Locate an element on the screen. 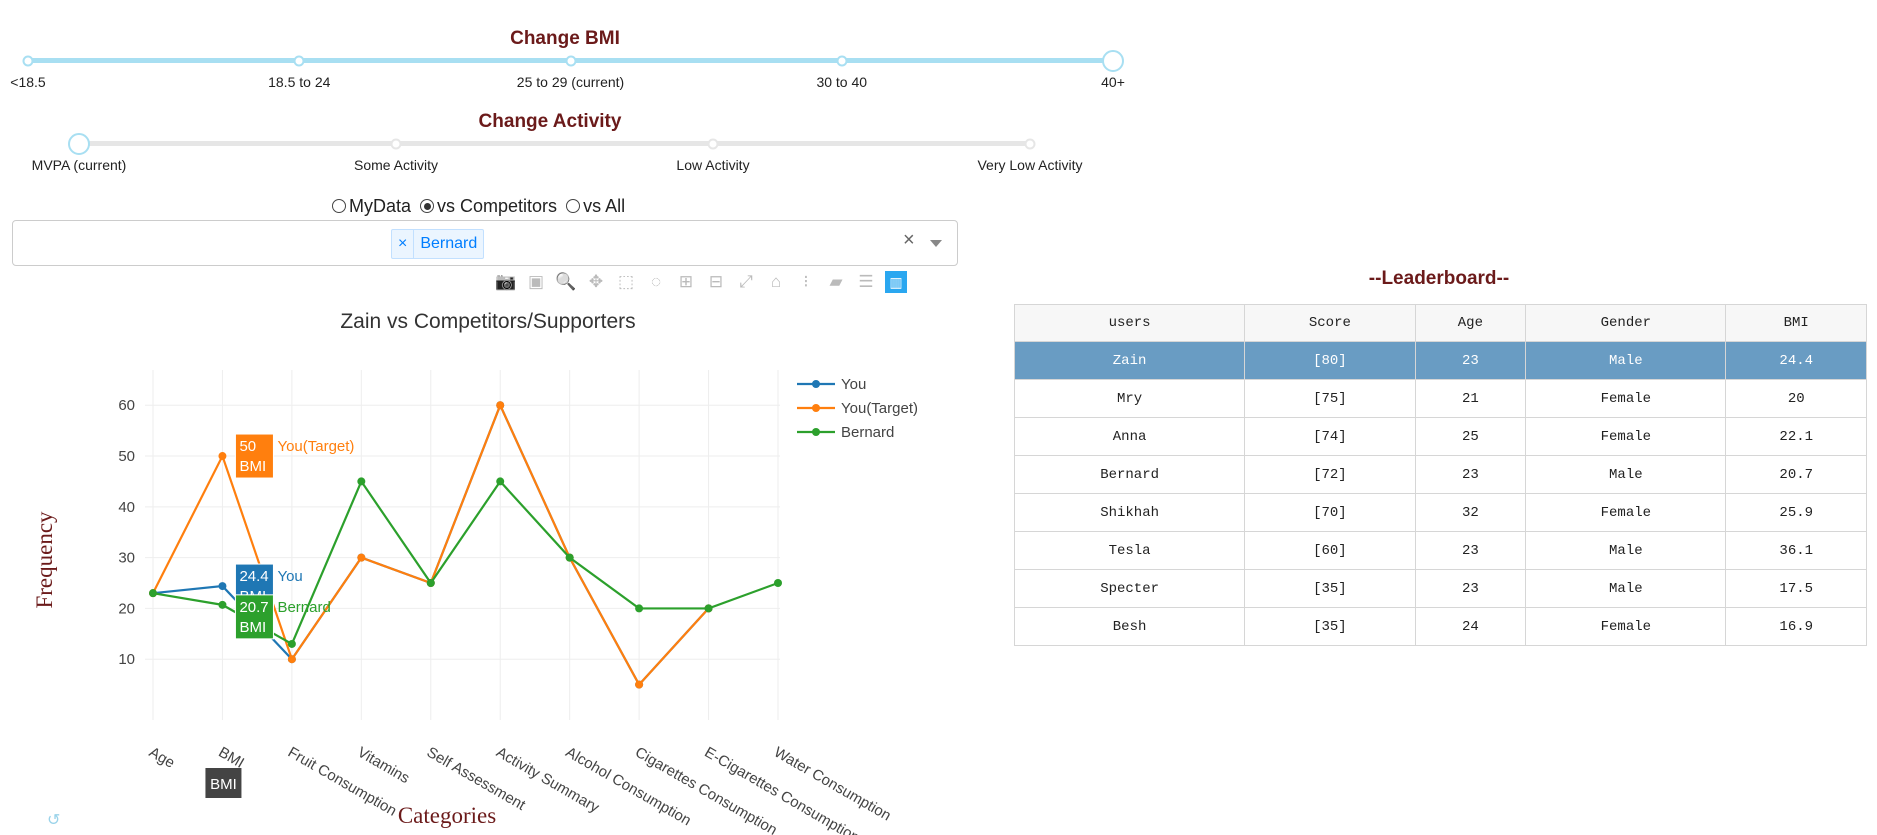 The image size is (1877, 835). clear-selection-icon: × is located at coordinates (909, 240).